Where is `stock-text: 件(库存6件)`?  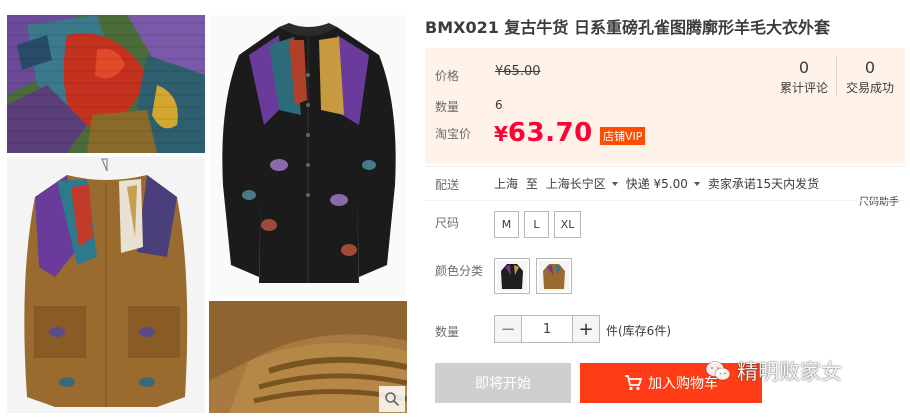
stock-text: 件(库存6件) is located at coordinates (638, 331).